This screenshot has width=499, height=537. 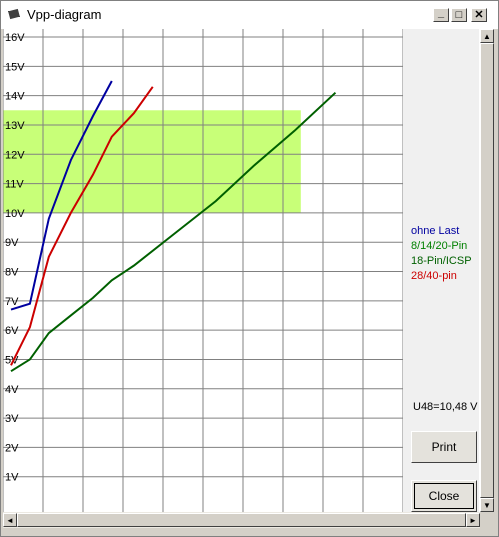 I want to click on horizontal-scroll-thumb, so click(x=241, y=520).